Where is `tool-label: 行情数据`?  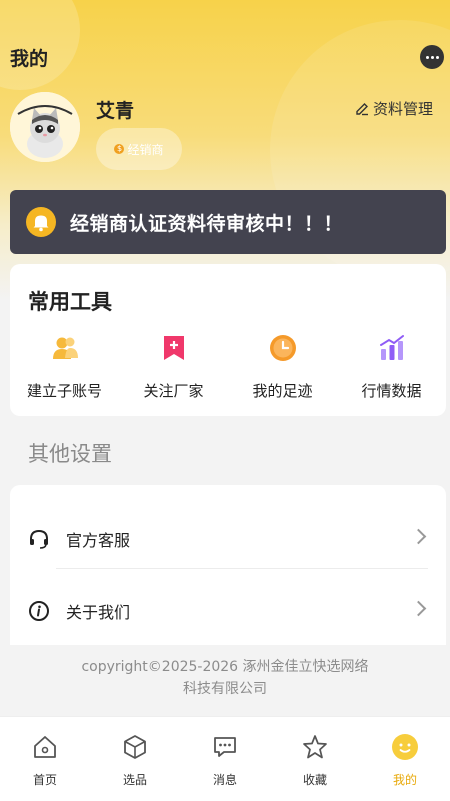
tool-label: 行情数据 is located at coordinates (391, 391).